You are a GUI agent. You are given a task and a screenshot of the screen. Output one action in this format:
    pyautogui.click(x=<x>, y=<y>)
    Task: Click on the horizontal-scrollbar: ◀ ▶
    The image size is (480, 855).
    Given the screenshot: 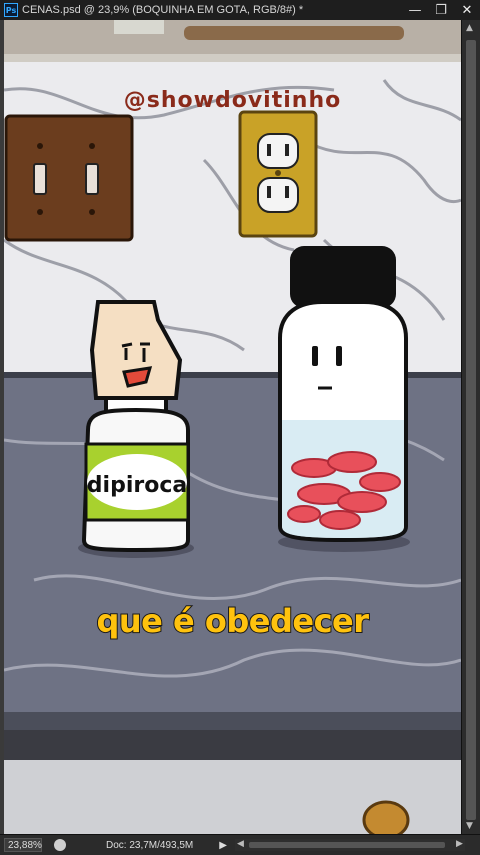 What is the action you would take?
    pyautogui.click(x=349, y=844)
    